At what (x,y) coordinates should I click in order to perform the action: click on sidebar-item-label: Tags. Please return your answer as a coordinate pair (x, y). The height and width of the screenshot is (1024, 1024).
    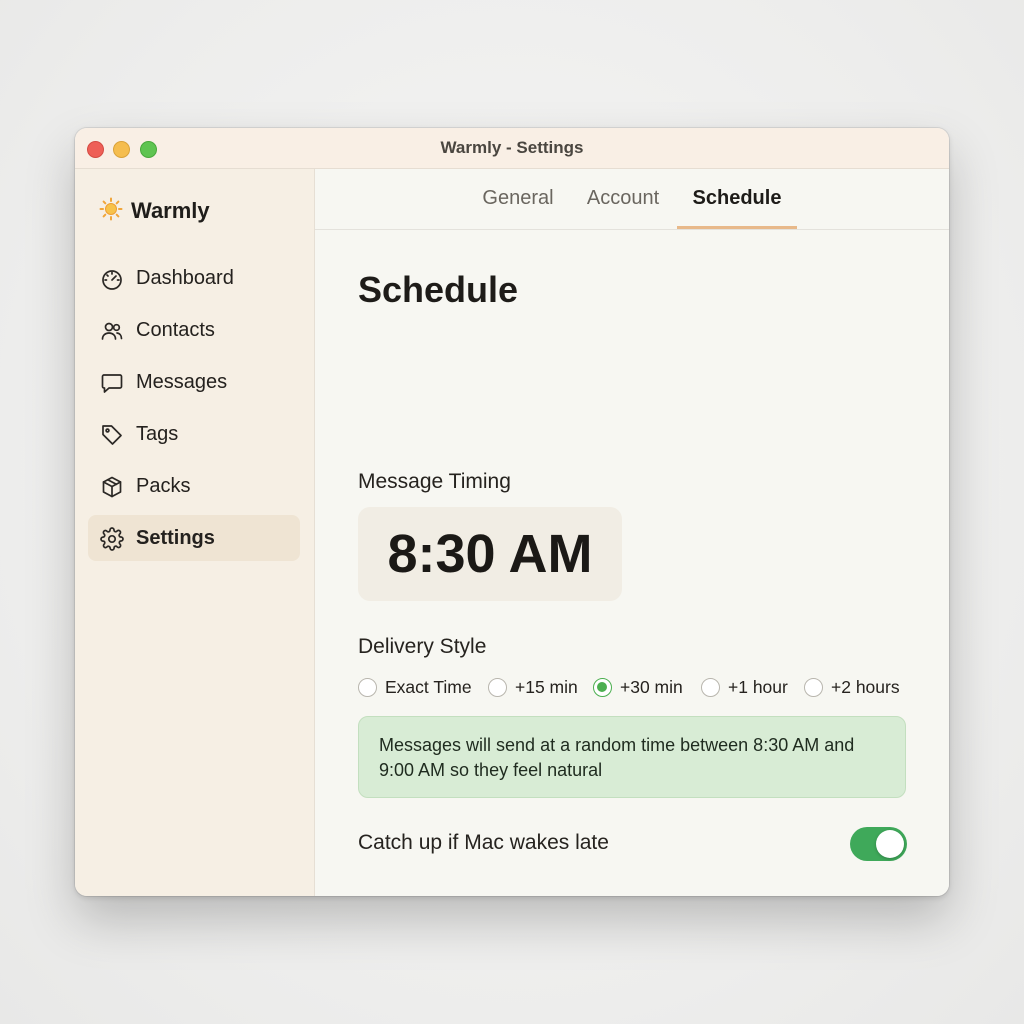
    Looking at the image, I should click on (157, 433).